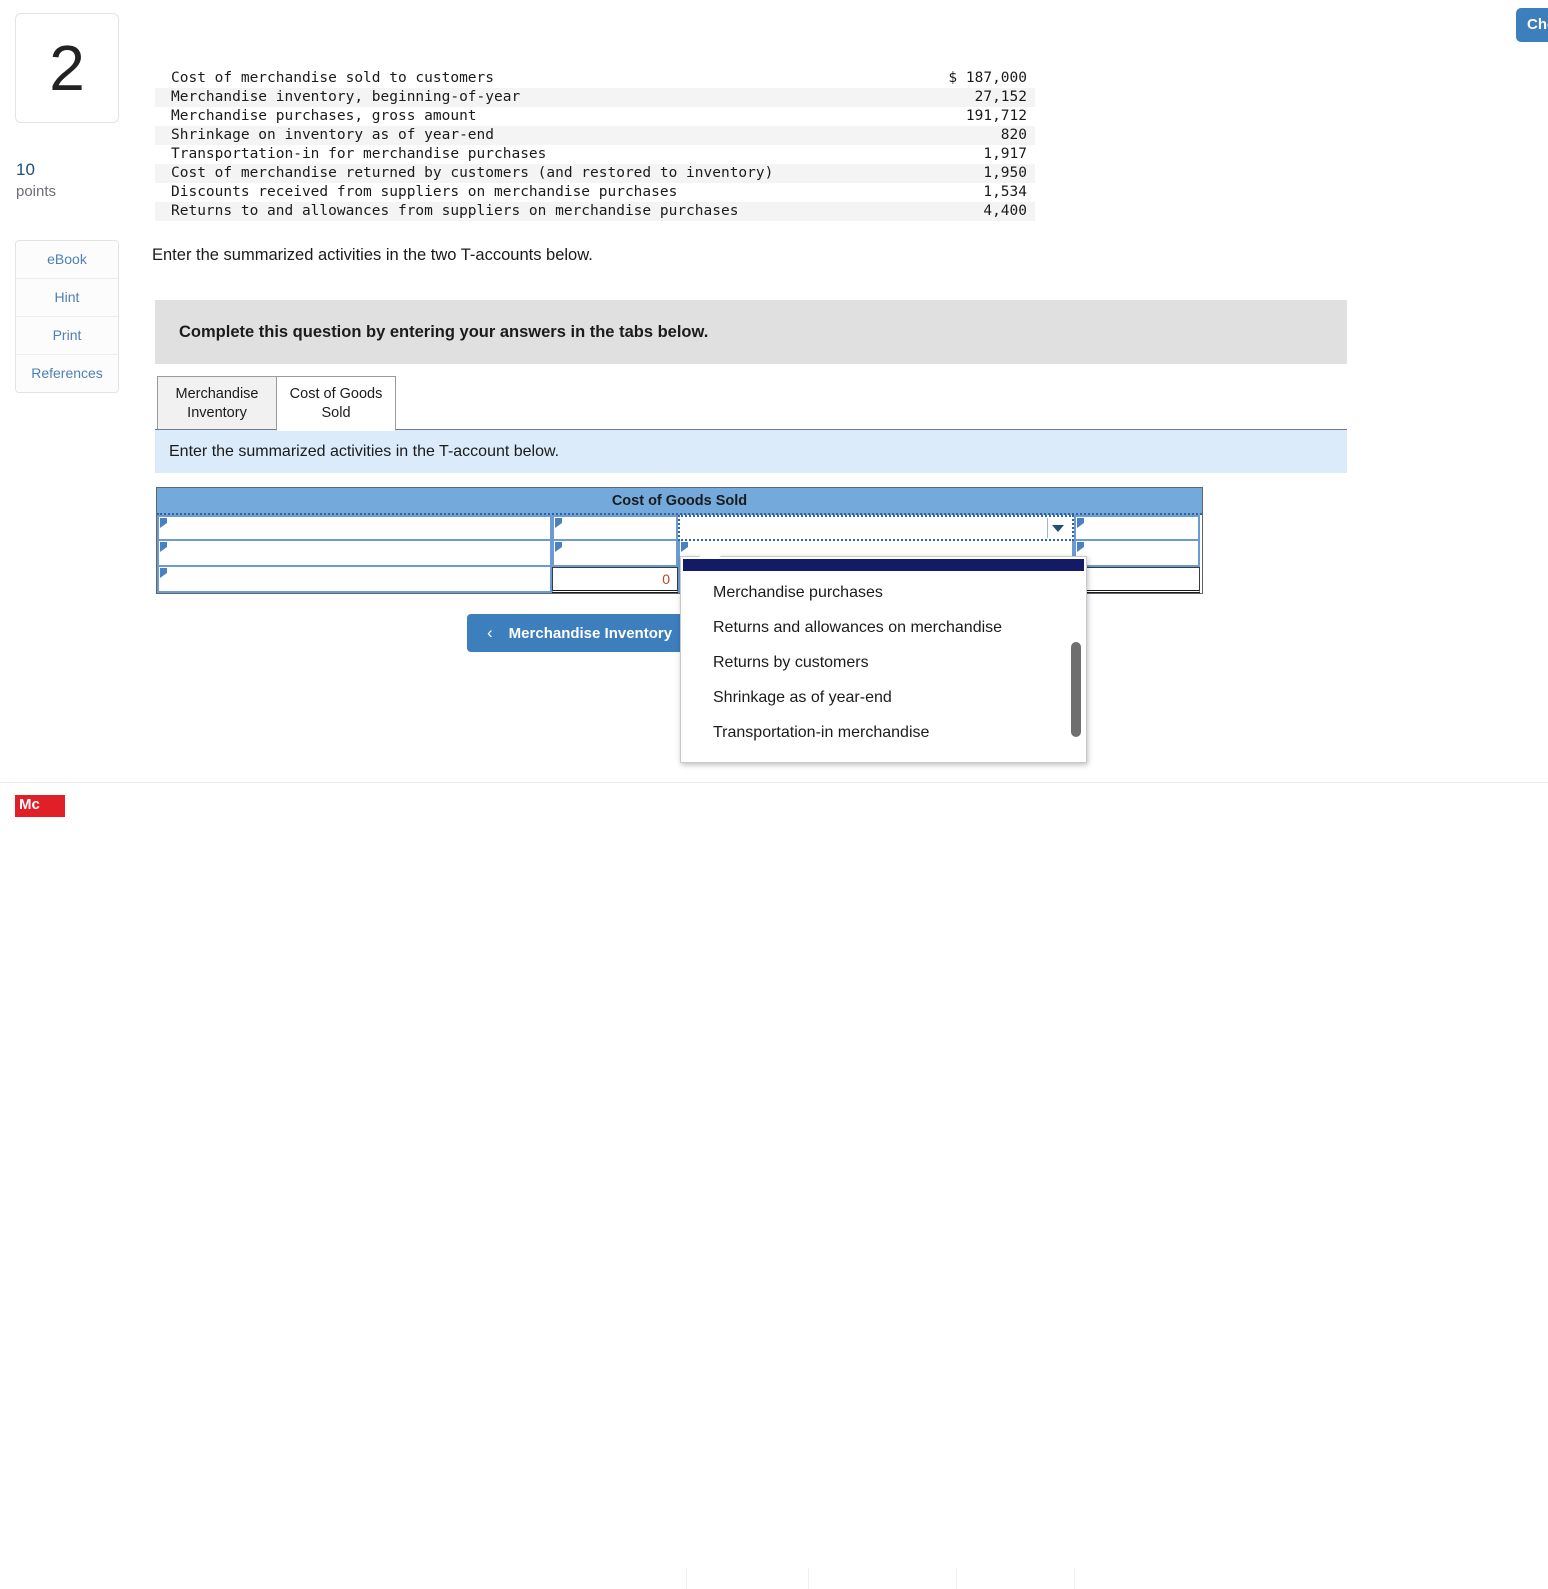 This screenshot has width=1548, height=1589. What do you see at coordinates (25, 169) in the screenshot?
I see `points-value: 10` at bounding box center [25, 169].